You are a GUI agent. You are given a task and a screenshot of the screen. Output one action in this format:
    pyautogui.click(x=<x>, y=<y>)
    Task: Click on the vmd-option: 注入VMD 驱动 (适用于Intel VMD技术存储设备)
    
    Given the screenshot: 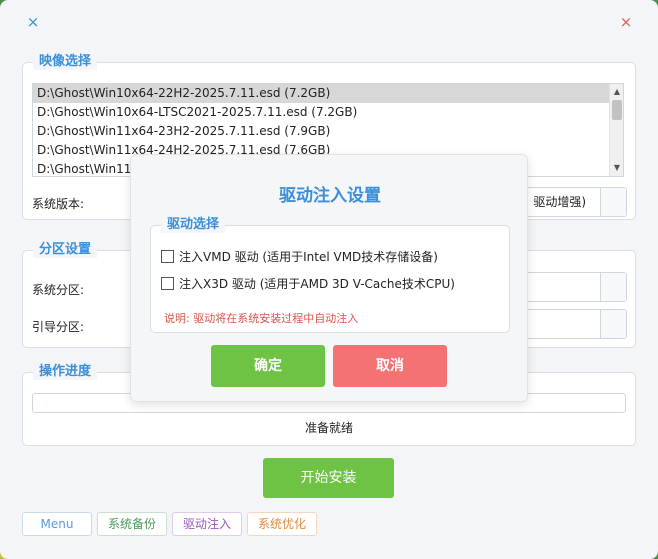 What is the action you would take?
    pyautogui.click(x=299, y=257)
    